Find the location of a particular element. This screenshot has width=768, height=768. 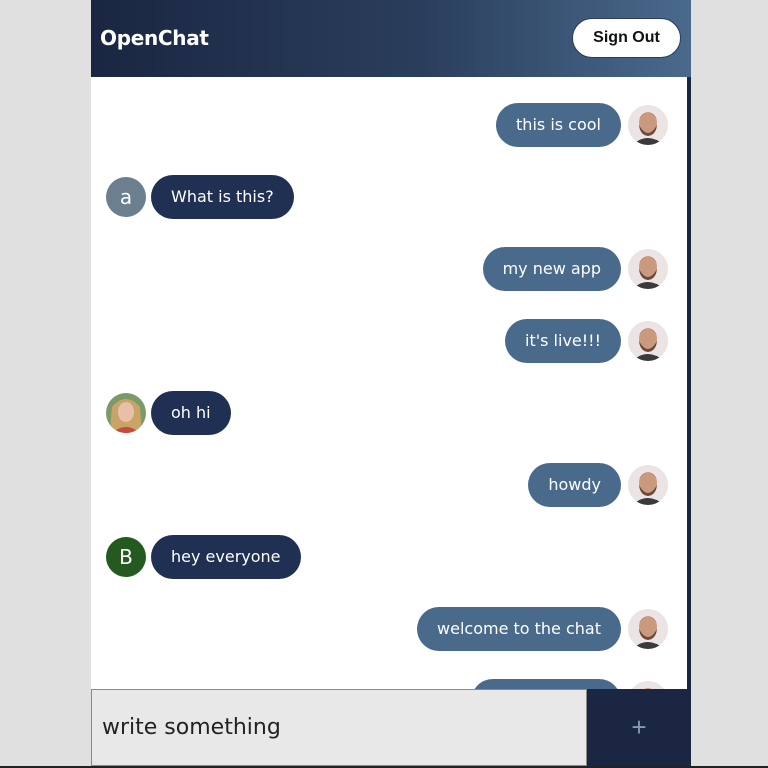

message-row: howdy is located at coordinates (598, 485).